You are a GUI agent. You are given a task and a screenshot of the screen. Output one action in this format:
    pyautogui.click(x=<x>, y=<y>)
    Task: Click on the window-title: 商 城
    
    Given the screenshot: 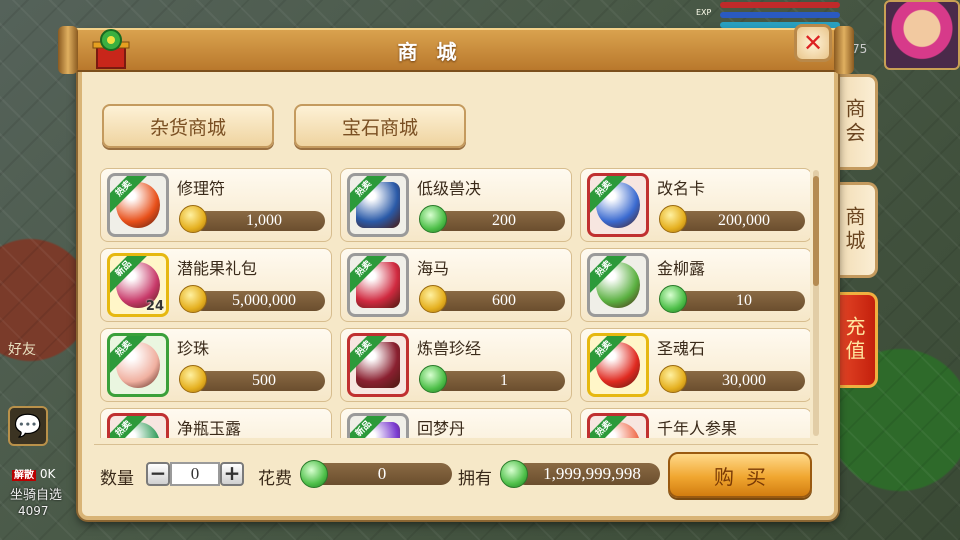 What is the action you would take?
    pyautogui.click(x=430, y=52)
    